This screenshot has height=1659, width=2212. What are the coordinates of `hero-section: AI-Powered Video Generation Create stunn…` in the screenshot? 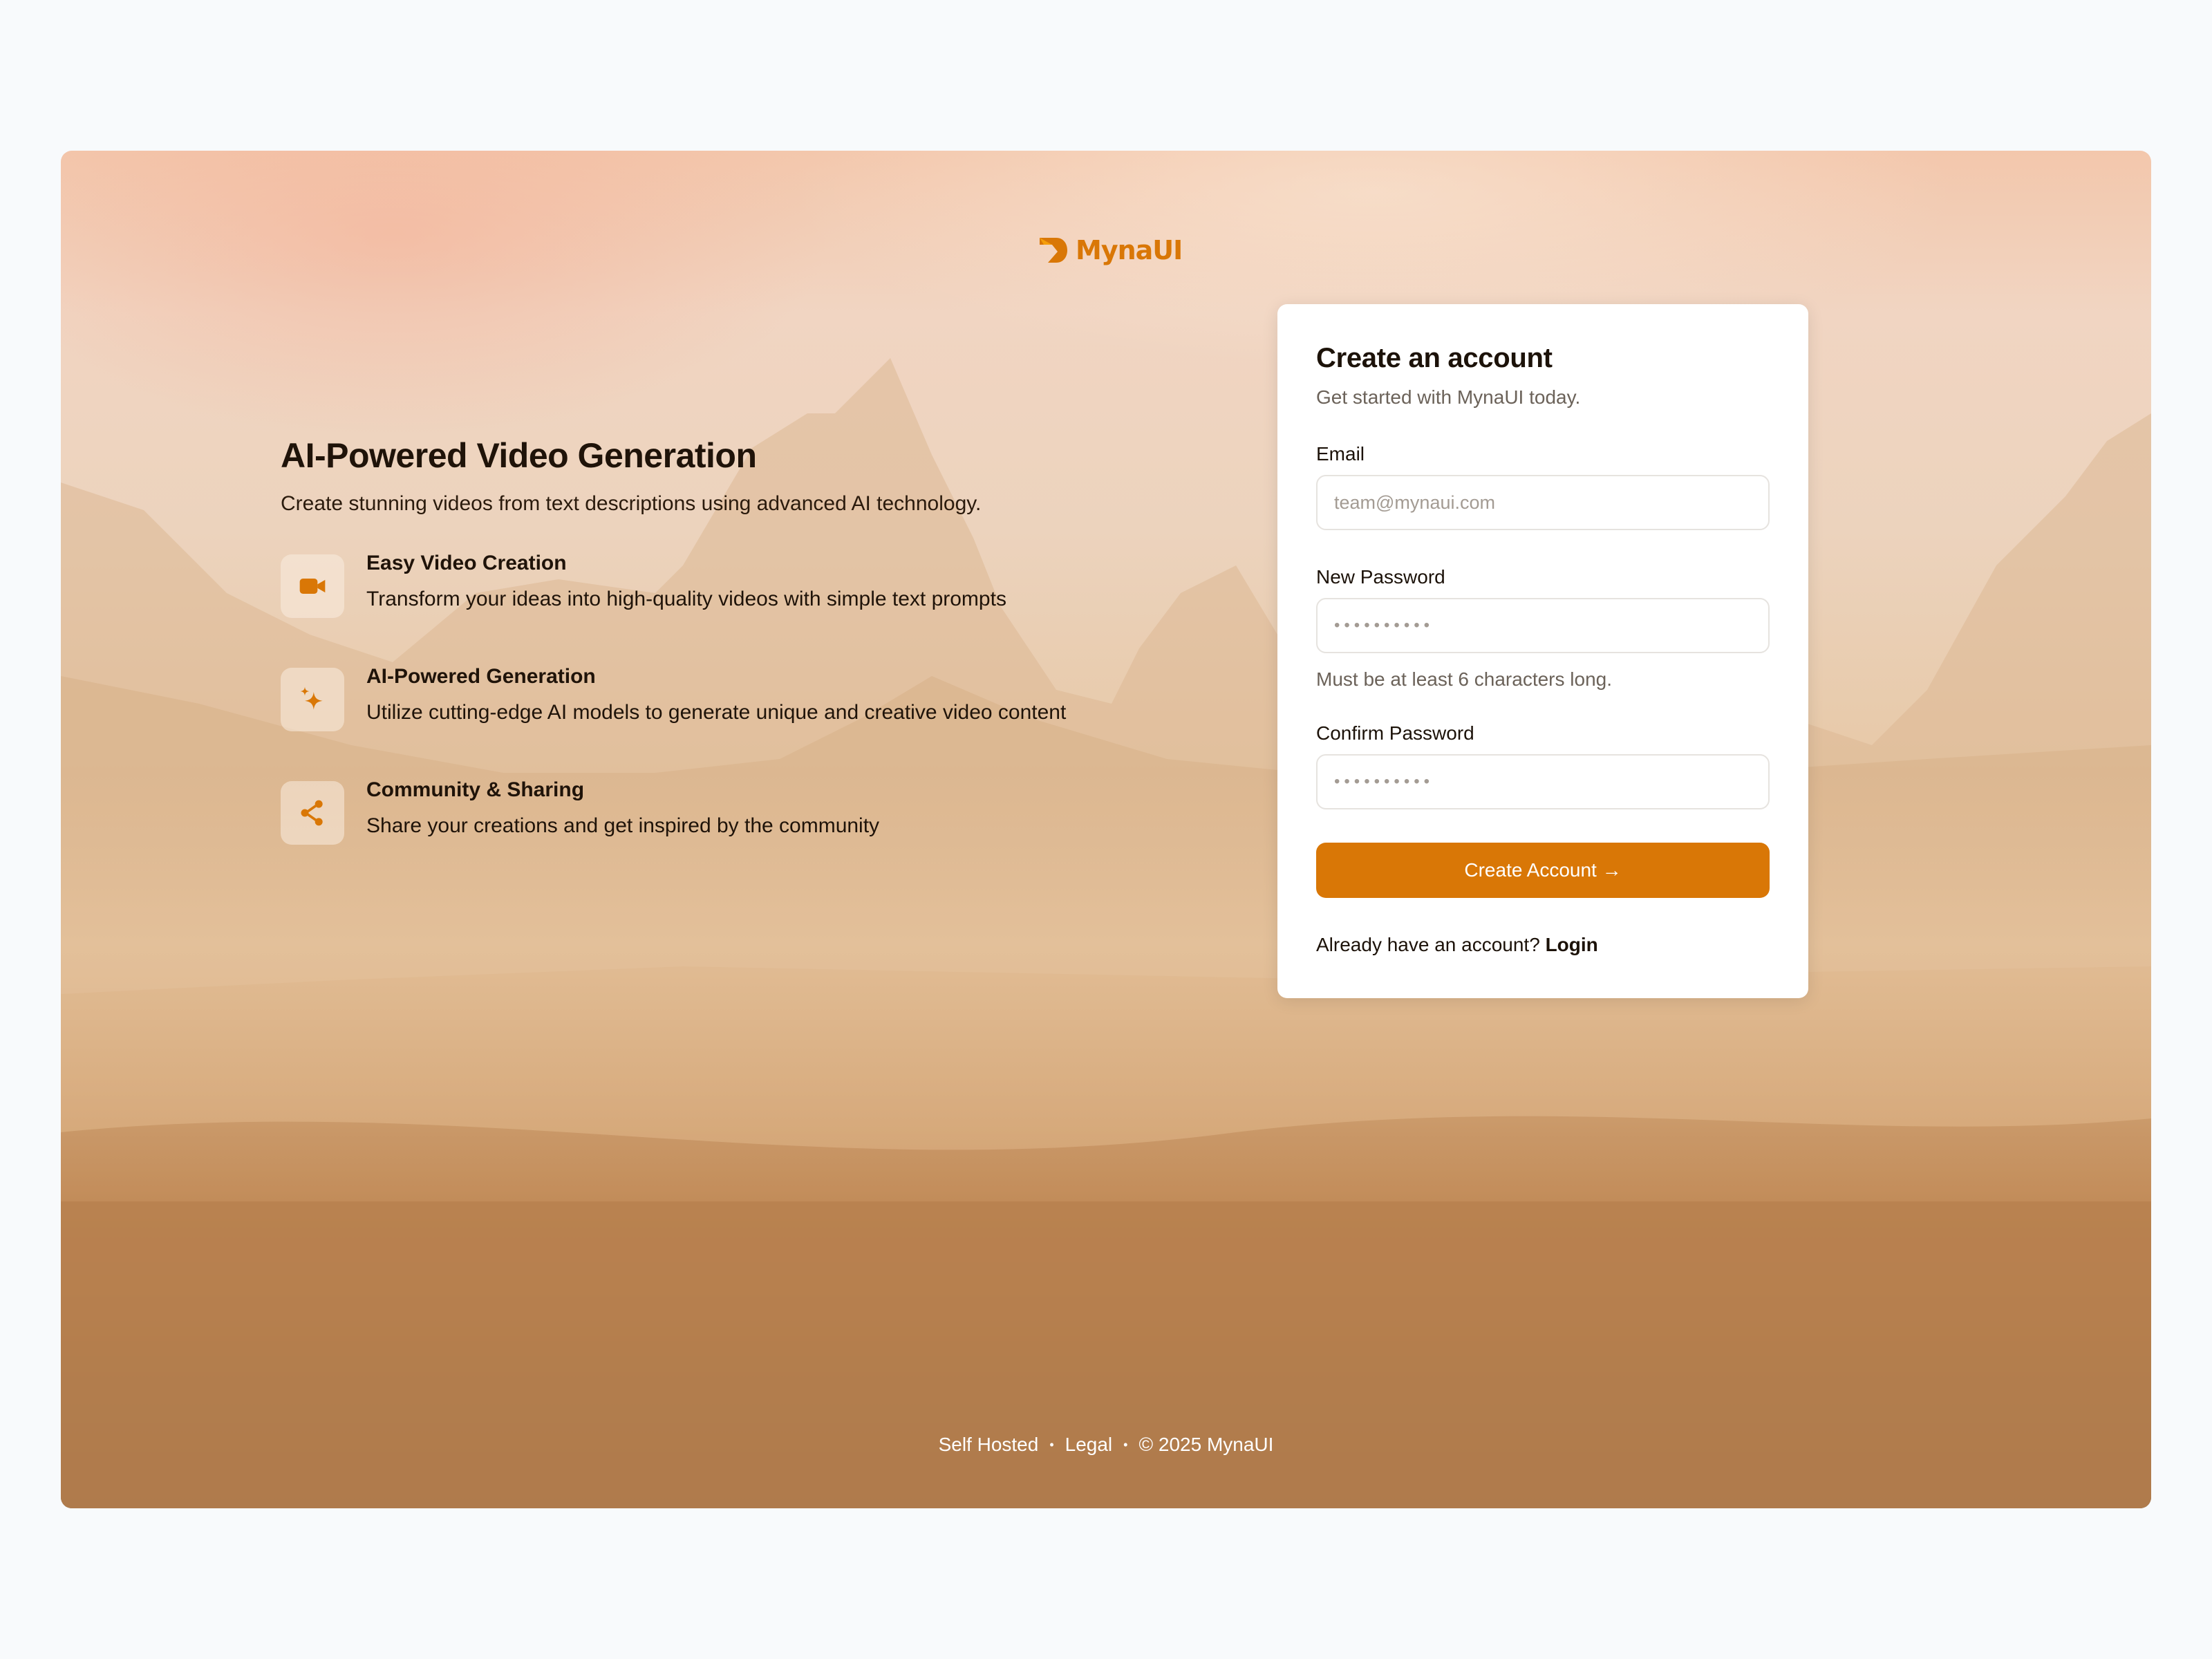 It's located at (758, 640).